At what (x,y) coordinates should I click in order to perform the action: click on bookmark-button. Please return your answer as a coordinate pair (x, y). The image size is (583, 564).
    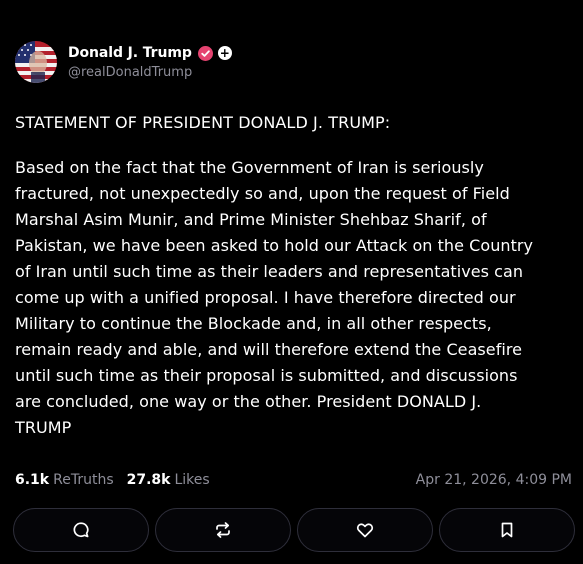
    Looking at the image, I should click on (507, 530).